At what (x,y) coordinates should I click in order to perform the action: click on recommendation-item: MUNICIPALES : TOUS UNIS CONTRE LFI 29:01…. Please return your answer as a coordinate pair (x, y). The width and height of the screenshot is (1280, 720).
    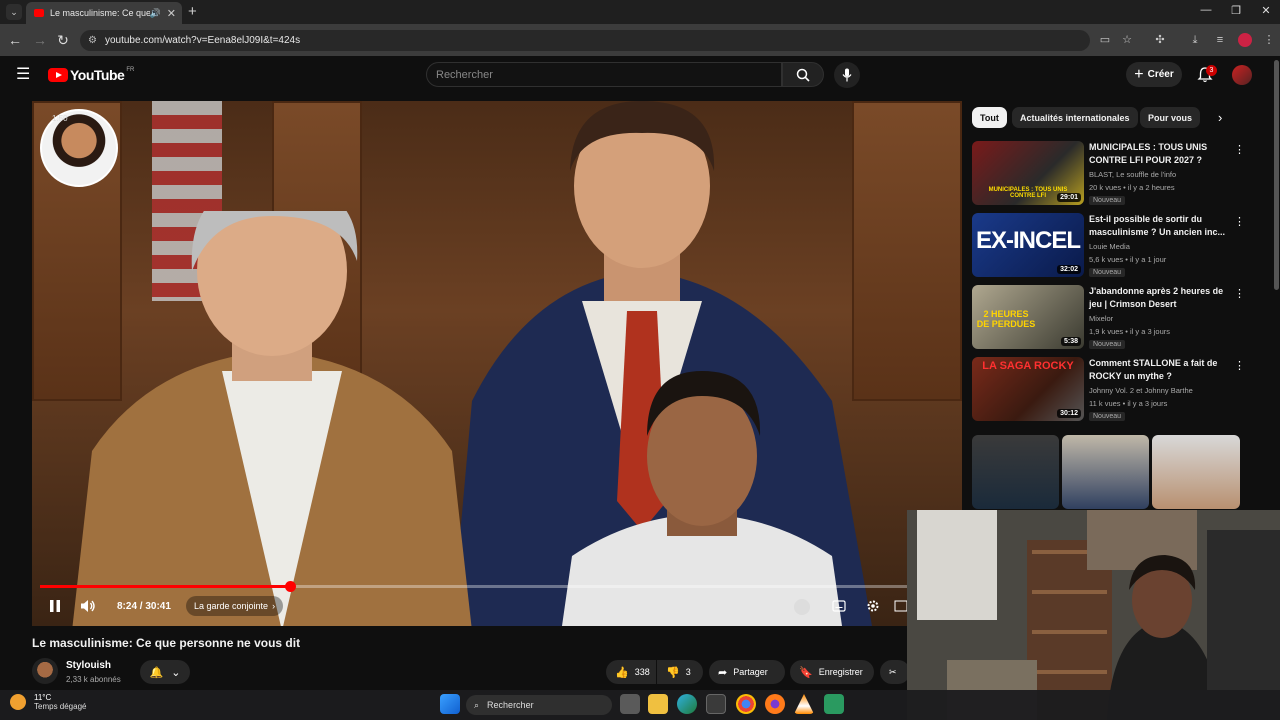
    Looking at the image, I should click on (1108, 174).